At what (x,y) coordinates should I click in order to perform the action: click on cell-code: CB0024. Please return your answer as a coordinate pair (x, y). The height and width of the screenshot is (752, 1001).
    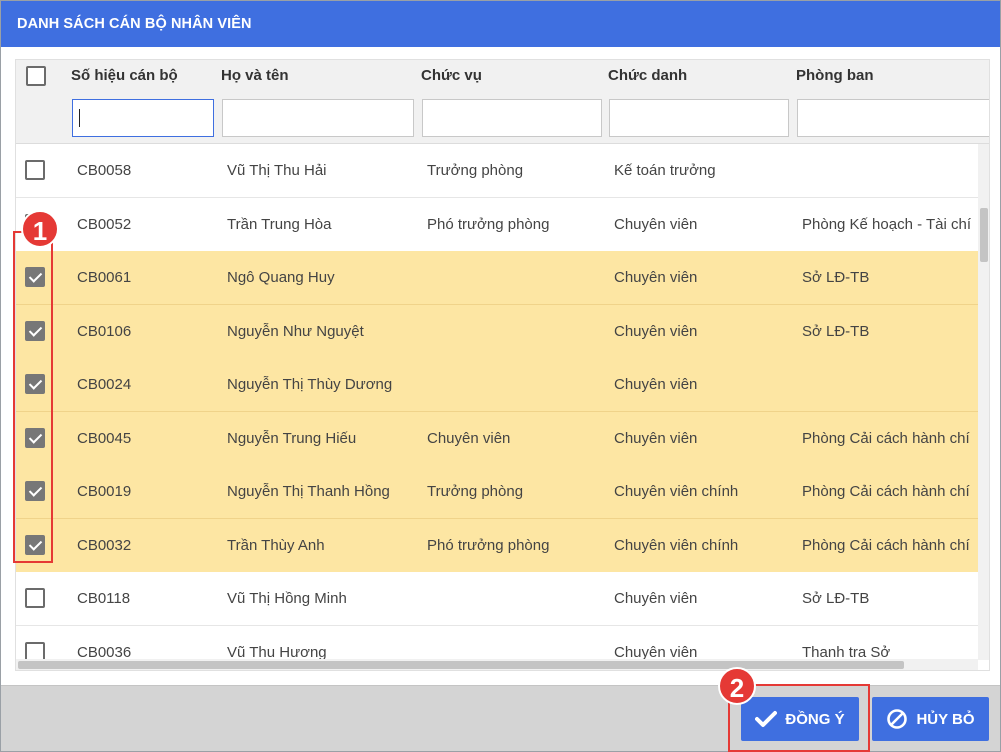
    Looking at the image, I should click on (104, 384).